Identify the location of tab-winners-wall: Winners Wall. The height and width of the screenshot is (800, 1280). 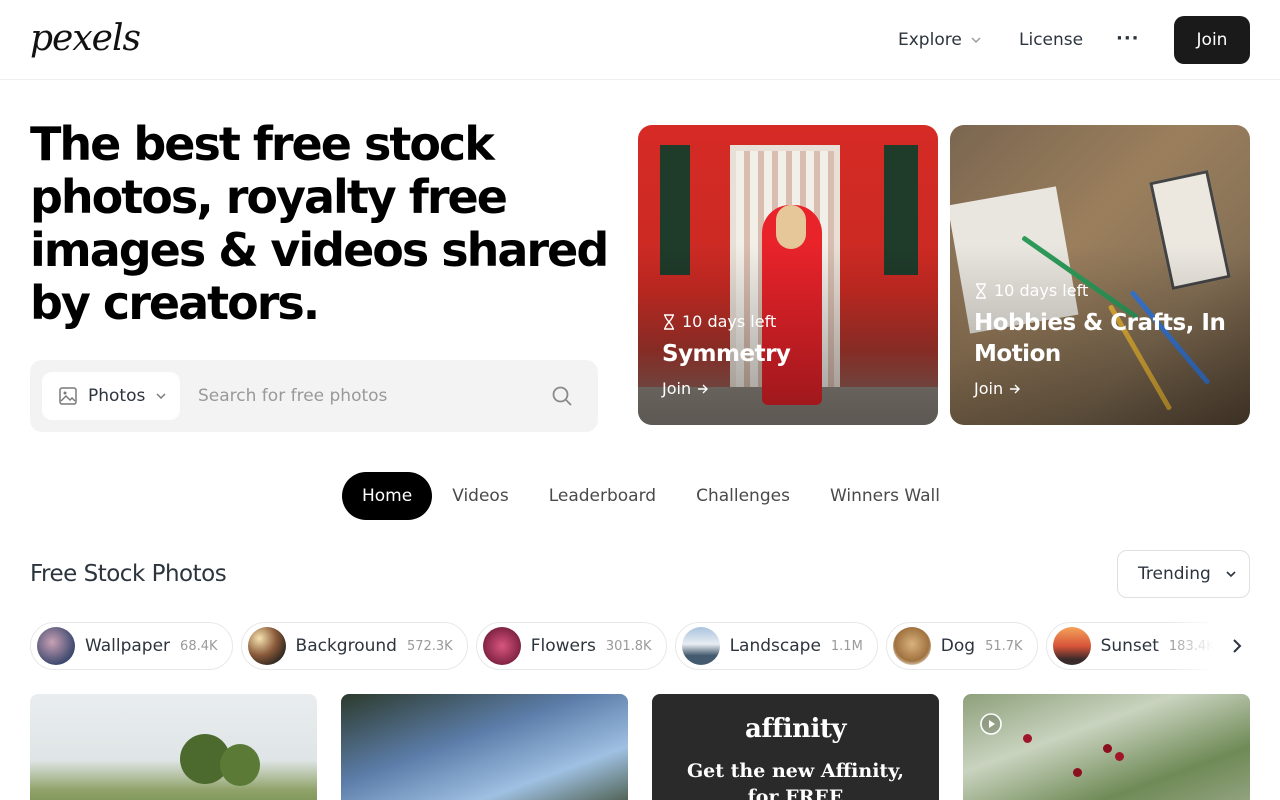
(885, 496).